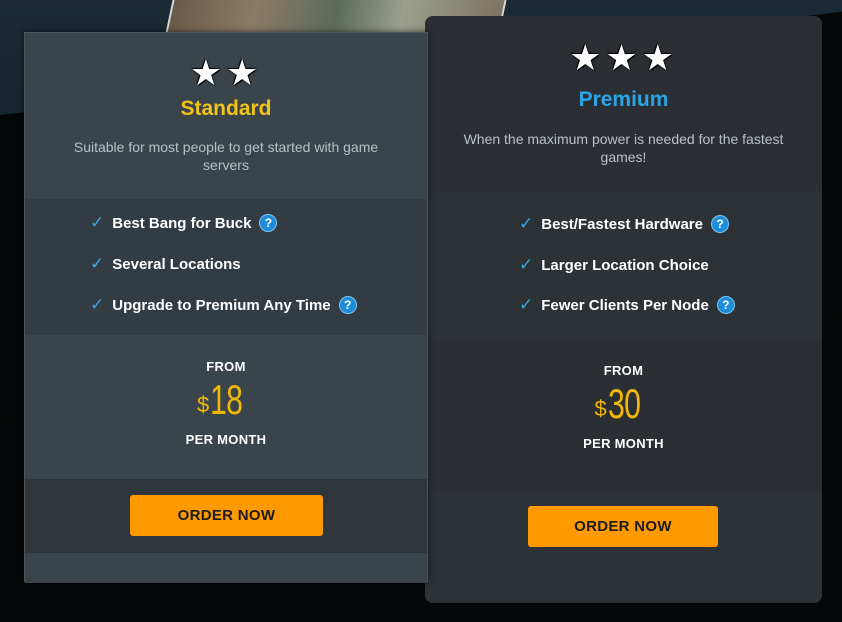  I want to click on feature-item: ✓ Several Locations, so click(165, 264).